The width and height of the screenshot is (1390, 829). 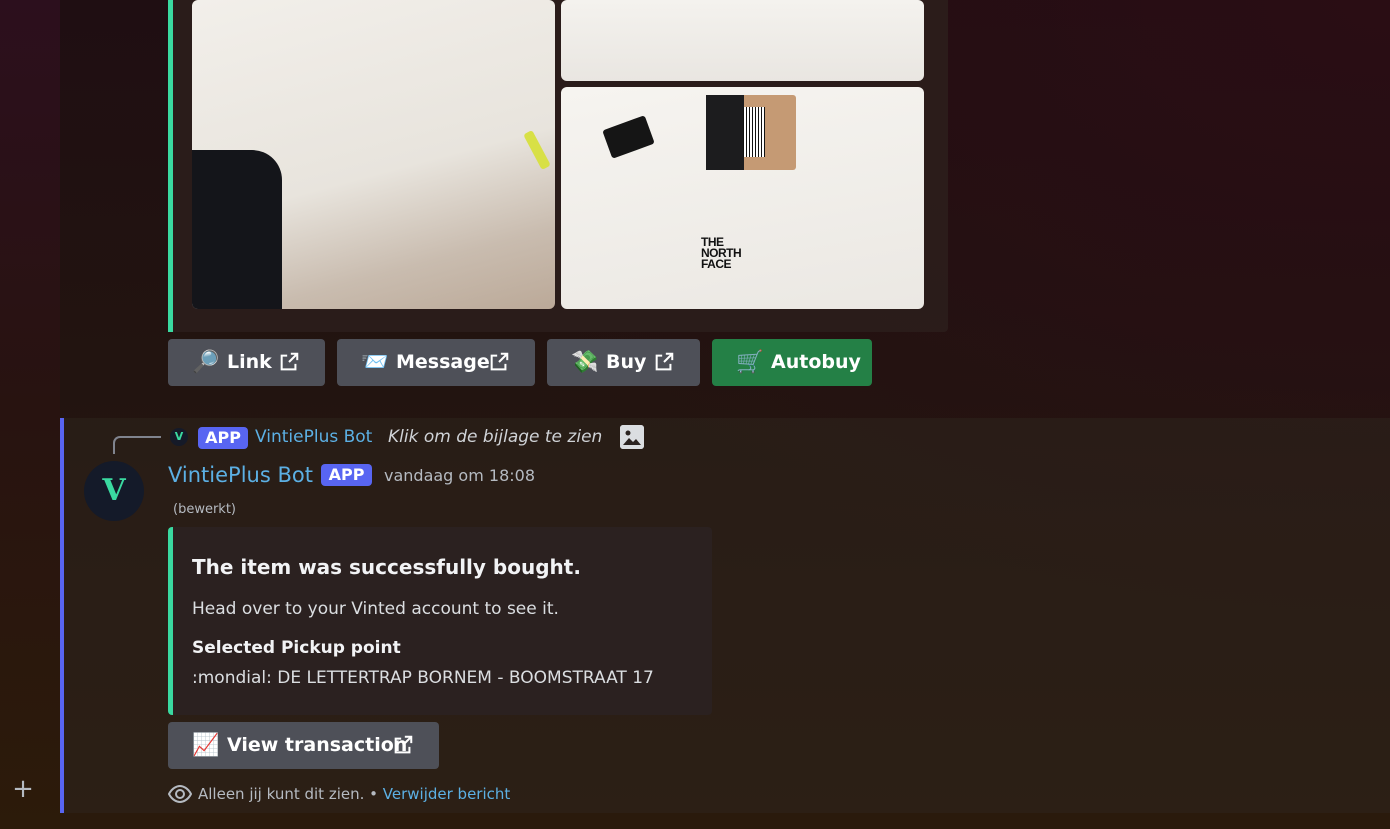 I want to click on autobuy-button: 🛒 Autobuy, so click(x=792, y=362).